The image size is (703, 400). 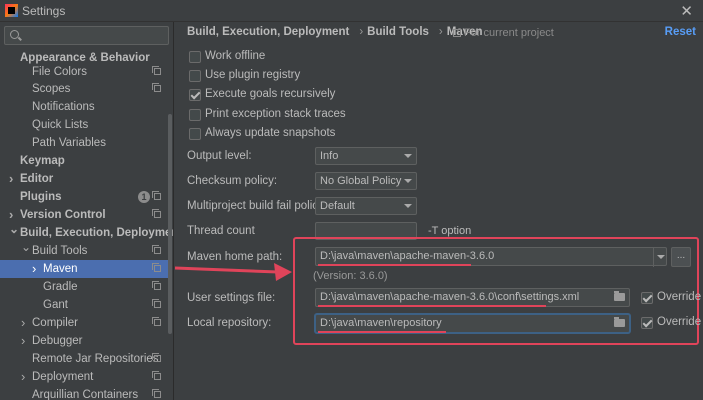 I want to click on sidebar-item-scopes: Scopes, so click(x=85, y=89).